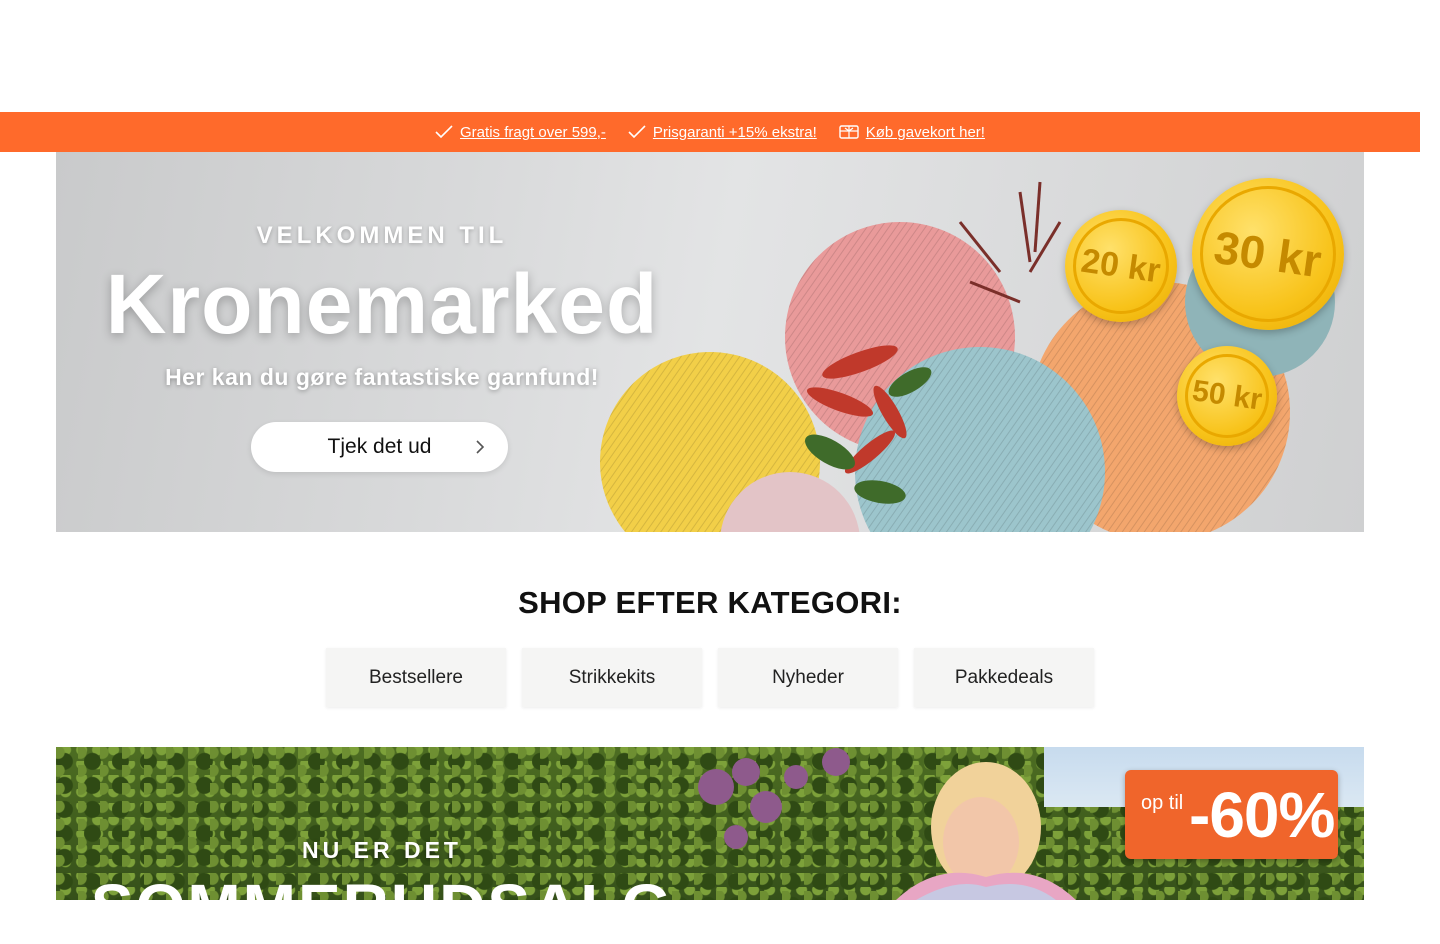 The width and height of the screenshot is (1440, 944). Describe the element at coordinates (416, 677) in the screenshot. I see `category-button-bestsellers: Bestsellere` at that location.